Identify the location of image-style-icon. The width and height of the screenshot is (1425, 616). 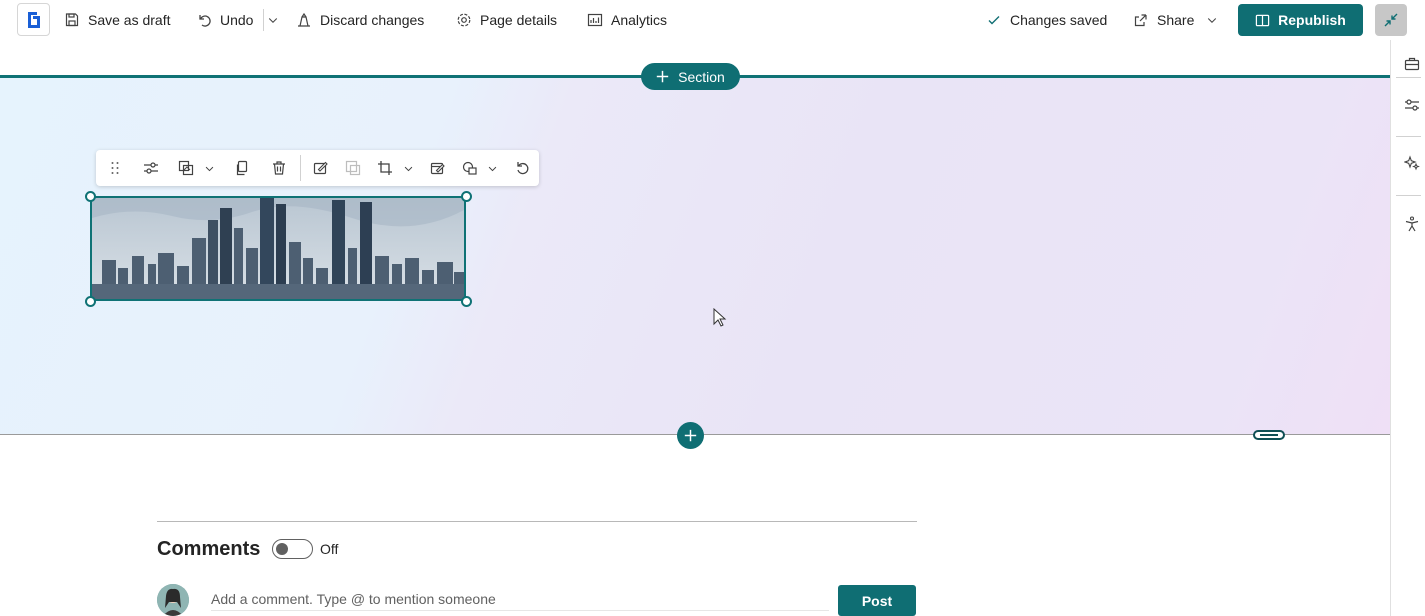
(186, 168).